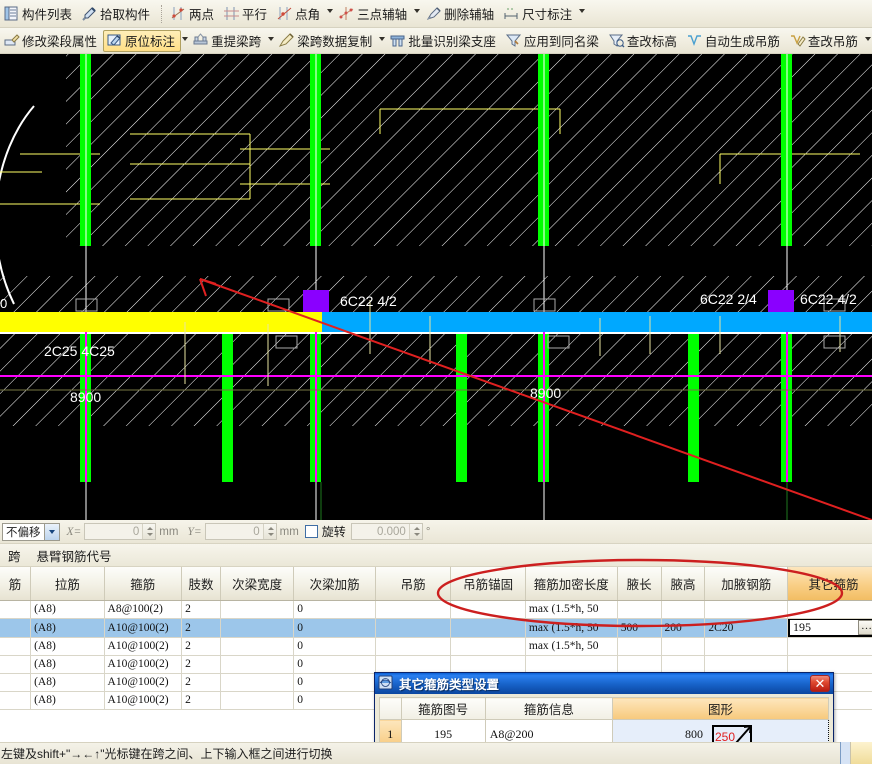 The height and width of the screenshot is (764, 872). What do you see at coordinates (553, 41) in the screenshot?
I see `toolbar-item-apply-same-name: 应用到同名梁` at bounding box center [553, 41].